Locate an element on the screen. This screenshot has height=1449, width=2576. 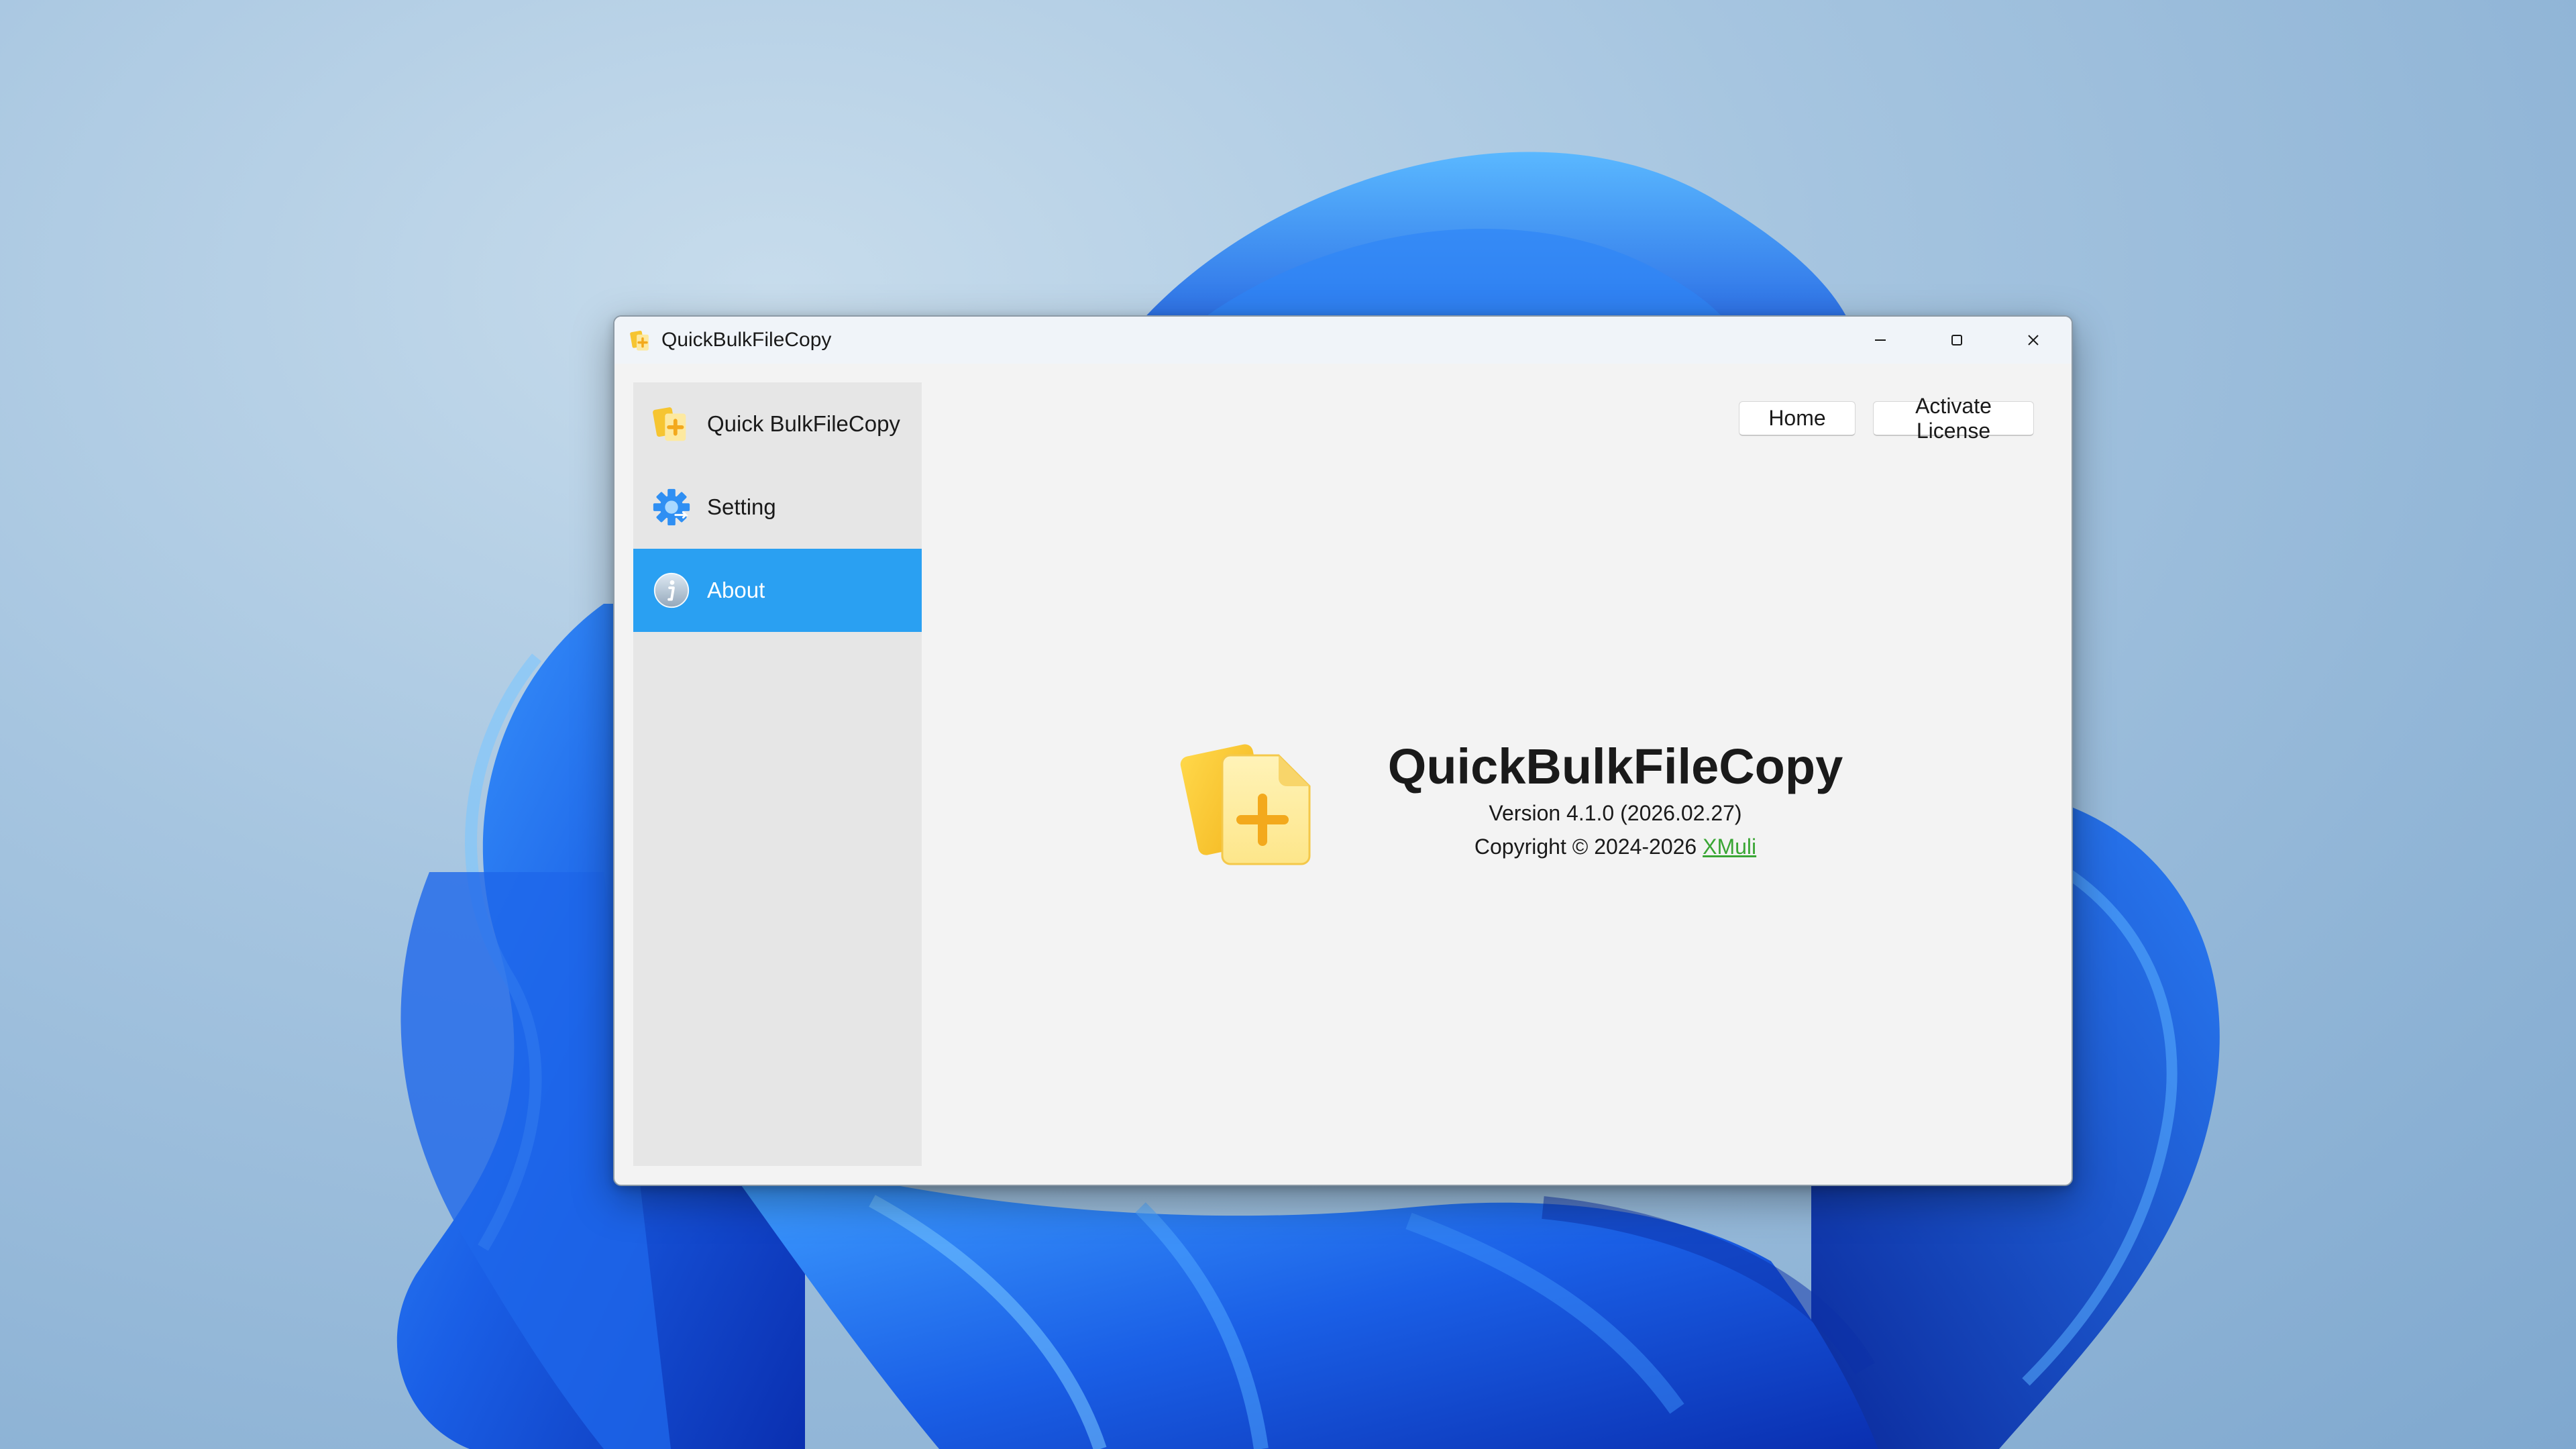
close-icon is located at coordinates (2033, 340).